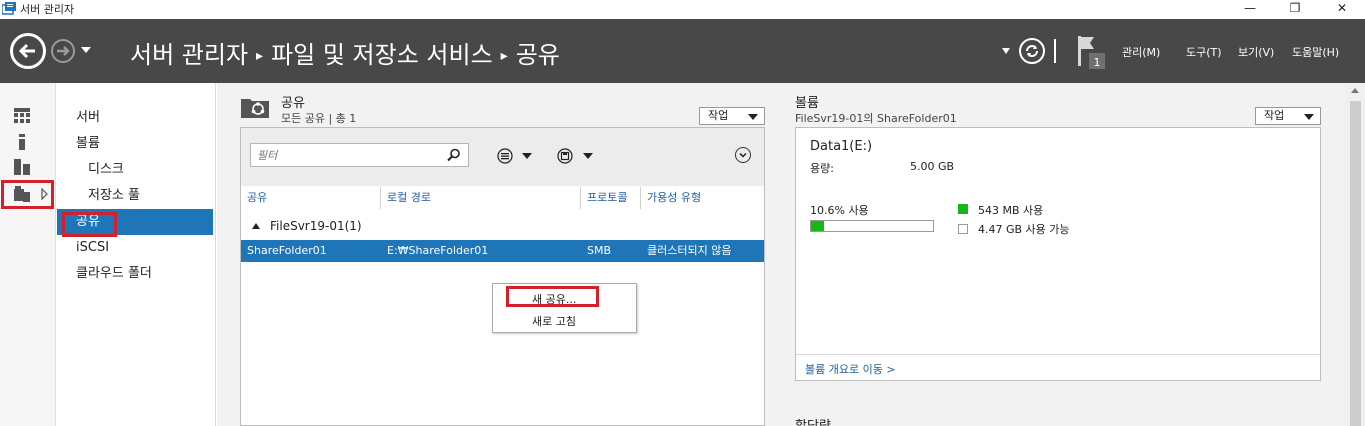 The image size is (1365, 426). What do you see at coordinates (682, 9) in the screenshot?
I see `title-bar: 서버 관리자 — ❐ ✕` at bounding box center [682, 9].